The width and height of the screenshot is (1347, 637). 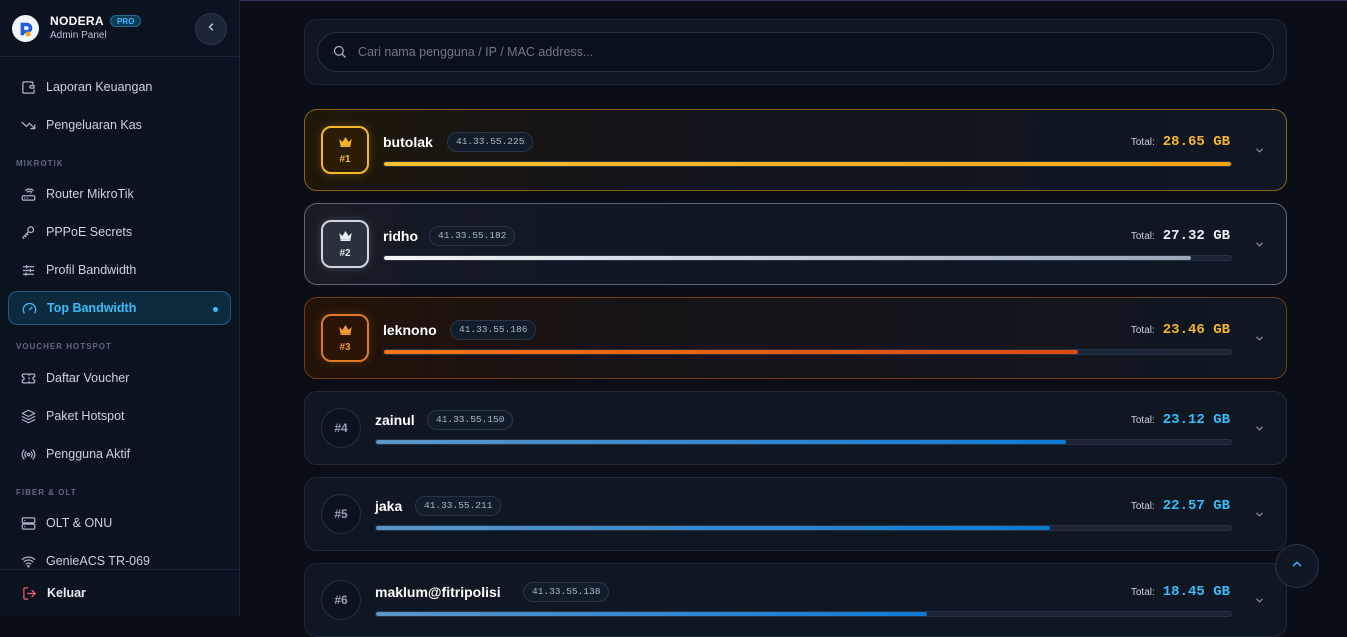 I want to click on total-usage: Total: 22.57 GB, so click(x=1180, y=506).